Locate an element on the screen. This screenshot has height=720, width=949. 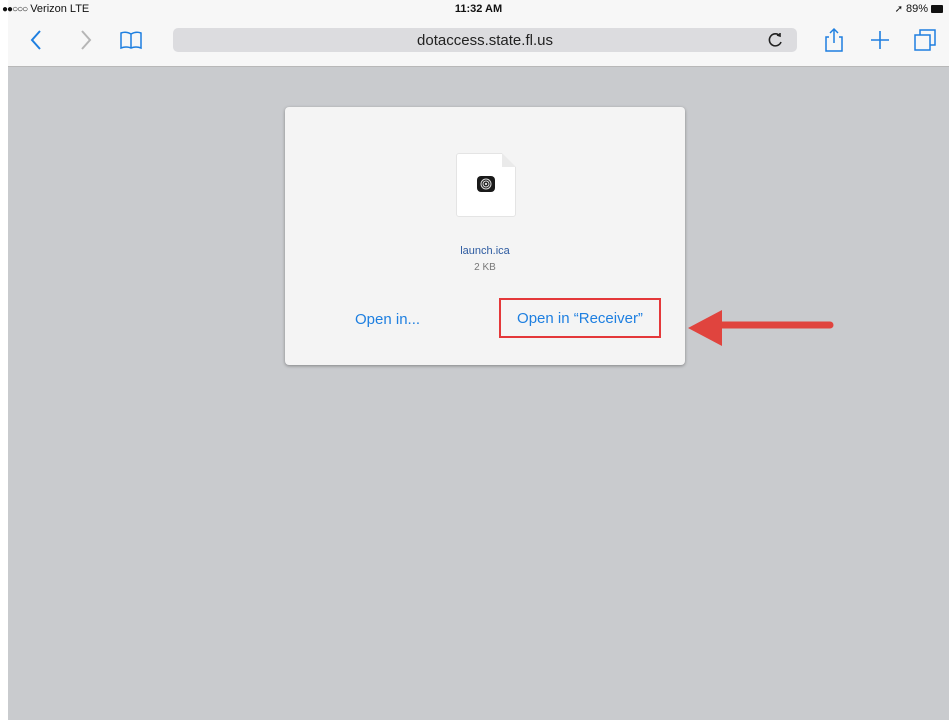
file-icon is located at coordinates (486, 185).